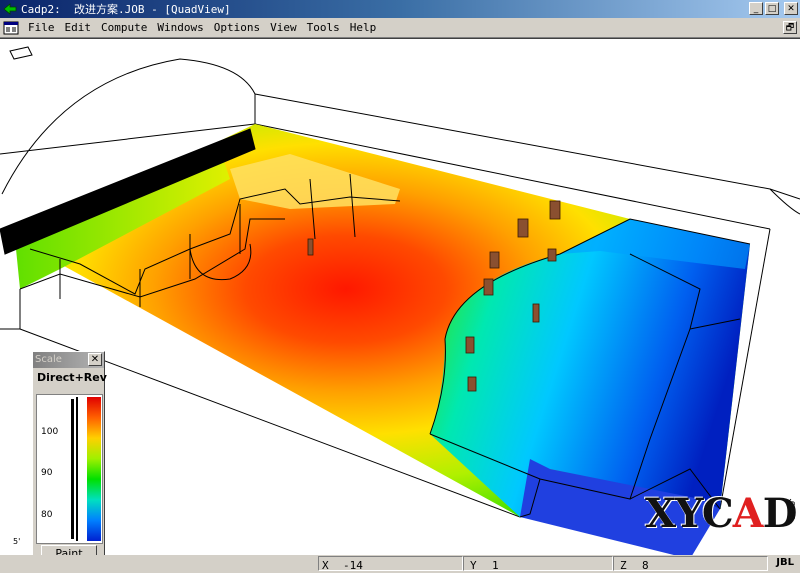  What do you see at coordinates (47, 473) in the screenshot?
I see `scale-tick-90: 90` at bounding box center [47, 473].